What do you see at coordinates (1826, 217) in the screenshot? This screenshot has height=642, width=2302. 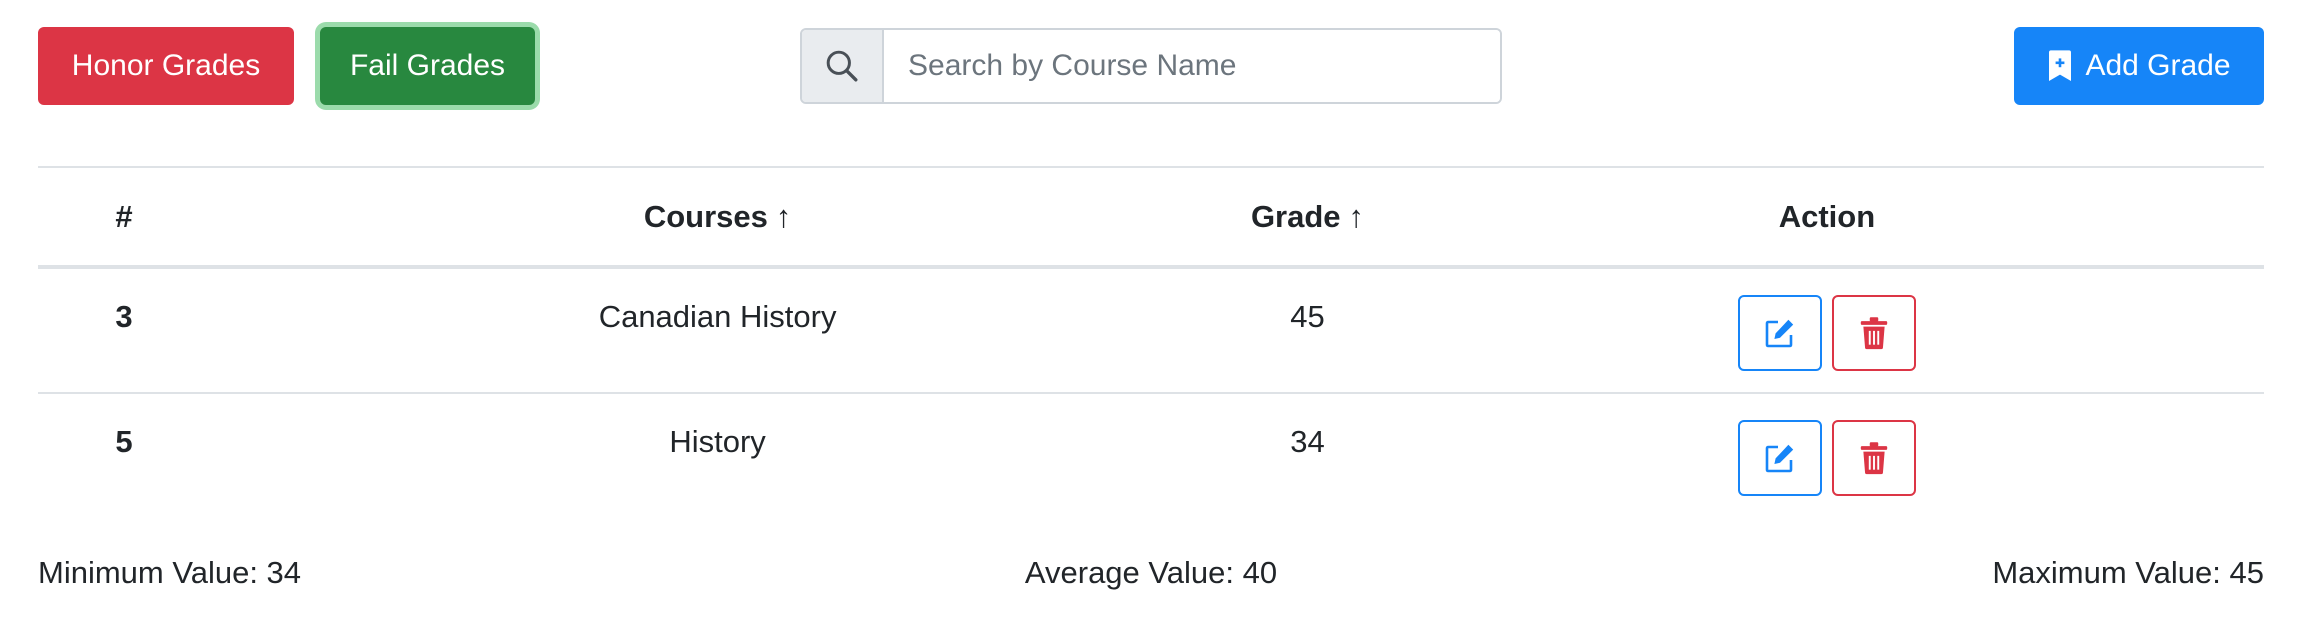 I see `header-action: Action` at bounding box center [1826, 217].